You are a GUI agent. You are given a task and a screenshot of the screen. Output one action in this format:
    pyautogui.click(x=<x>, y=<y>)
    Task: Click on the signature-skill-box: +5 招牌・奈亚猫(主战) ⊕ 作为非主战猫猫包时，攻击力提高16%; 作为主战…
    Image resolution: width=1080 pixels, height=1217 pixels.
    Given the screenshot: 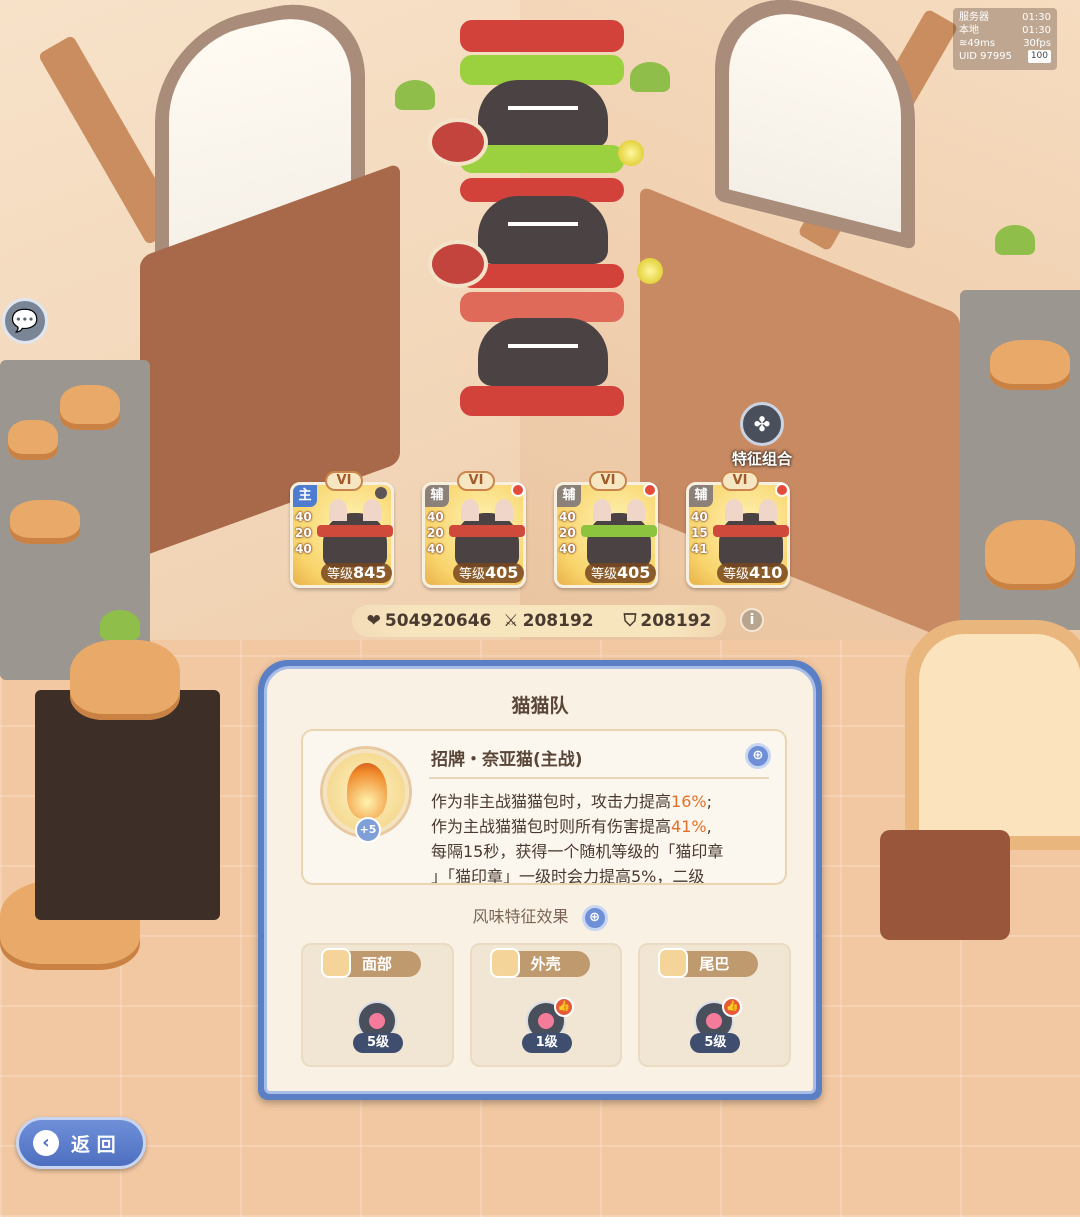 What is the action you would take?
    pyautogui.click(x=544, y=807)
    